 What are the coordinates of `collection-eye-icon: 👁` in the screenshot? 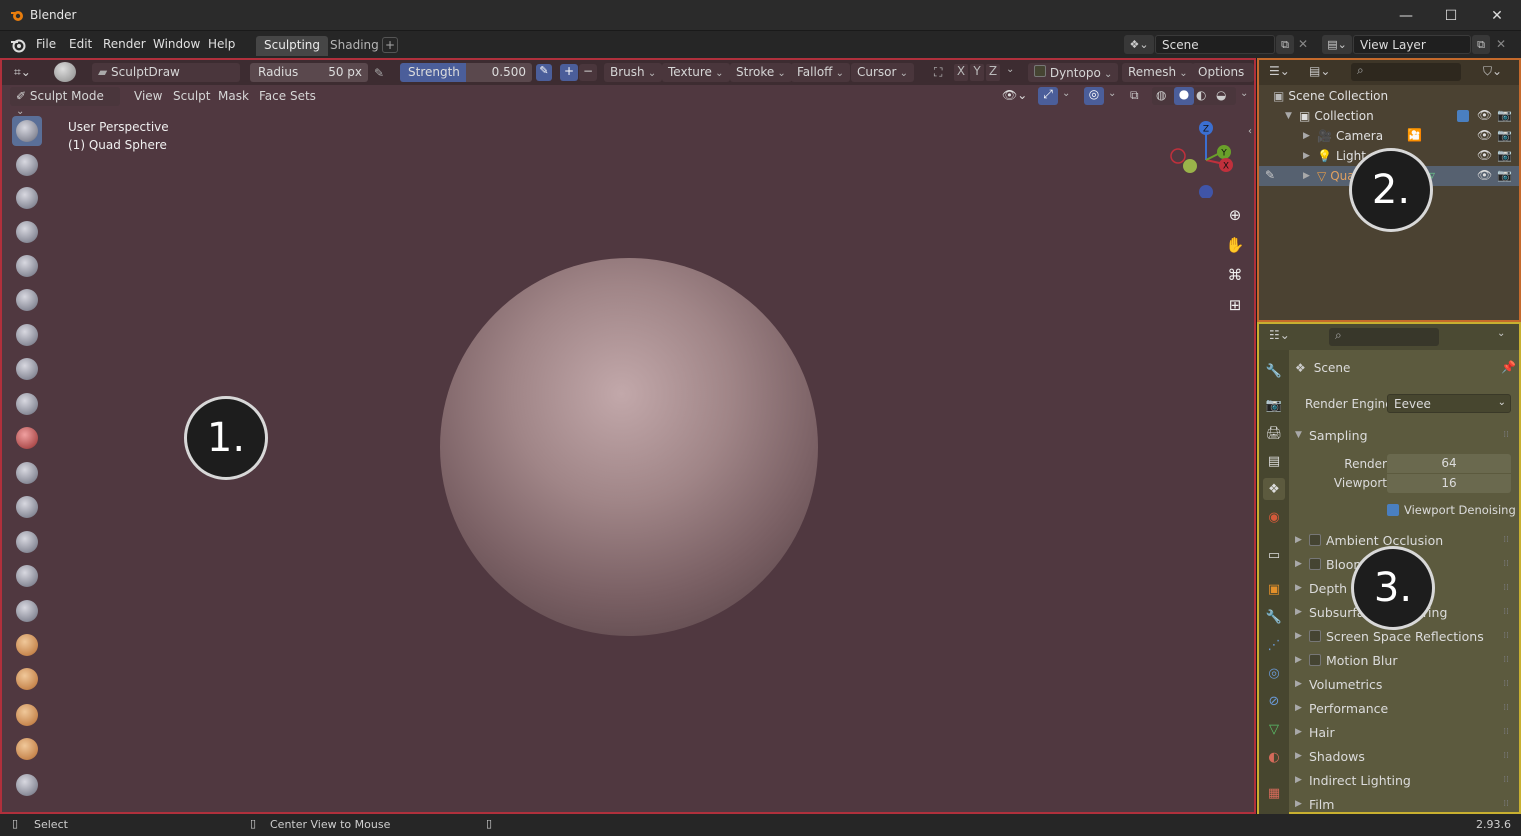 It's located at (1484, 115).